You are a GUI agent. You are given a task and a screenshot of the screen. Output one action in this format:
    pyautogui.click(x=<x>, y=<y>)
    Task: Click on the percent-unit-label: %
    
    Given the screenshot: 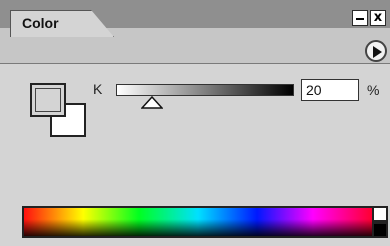 What is the action you would take?
    pyautogui.click(x=373, y=90)
    